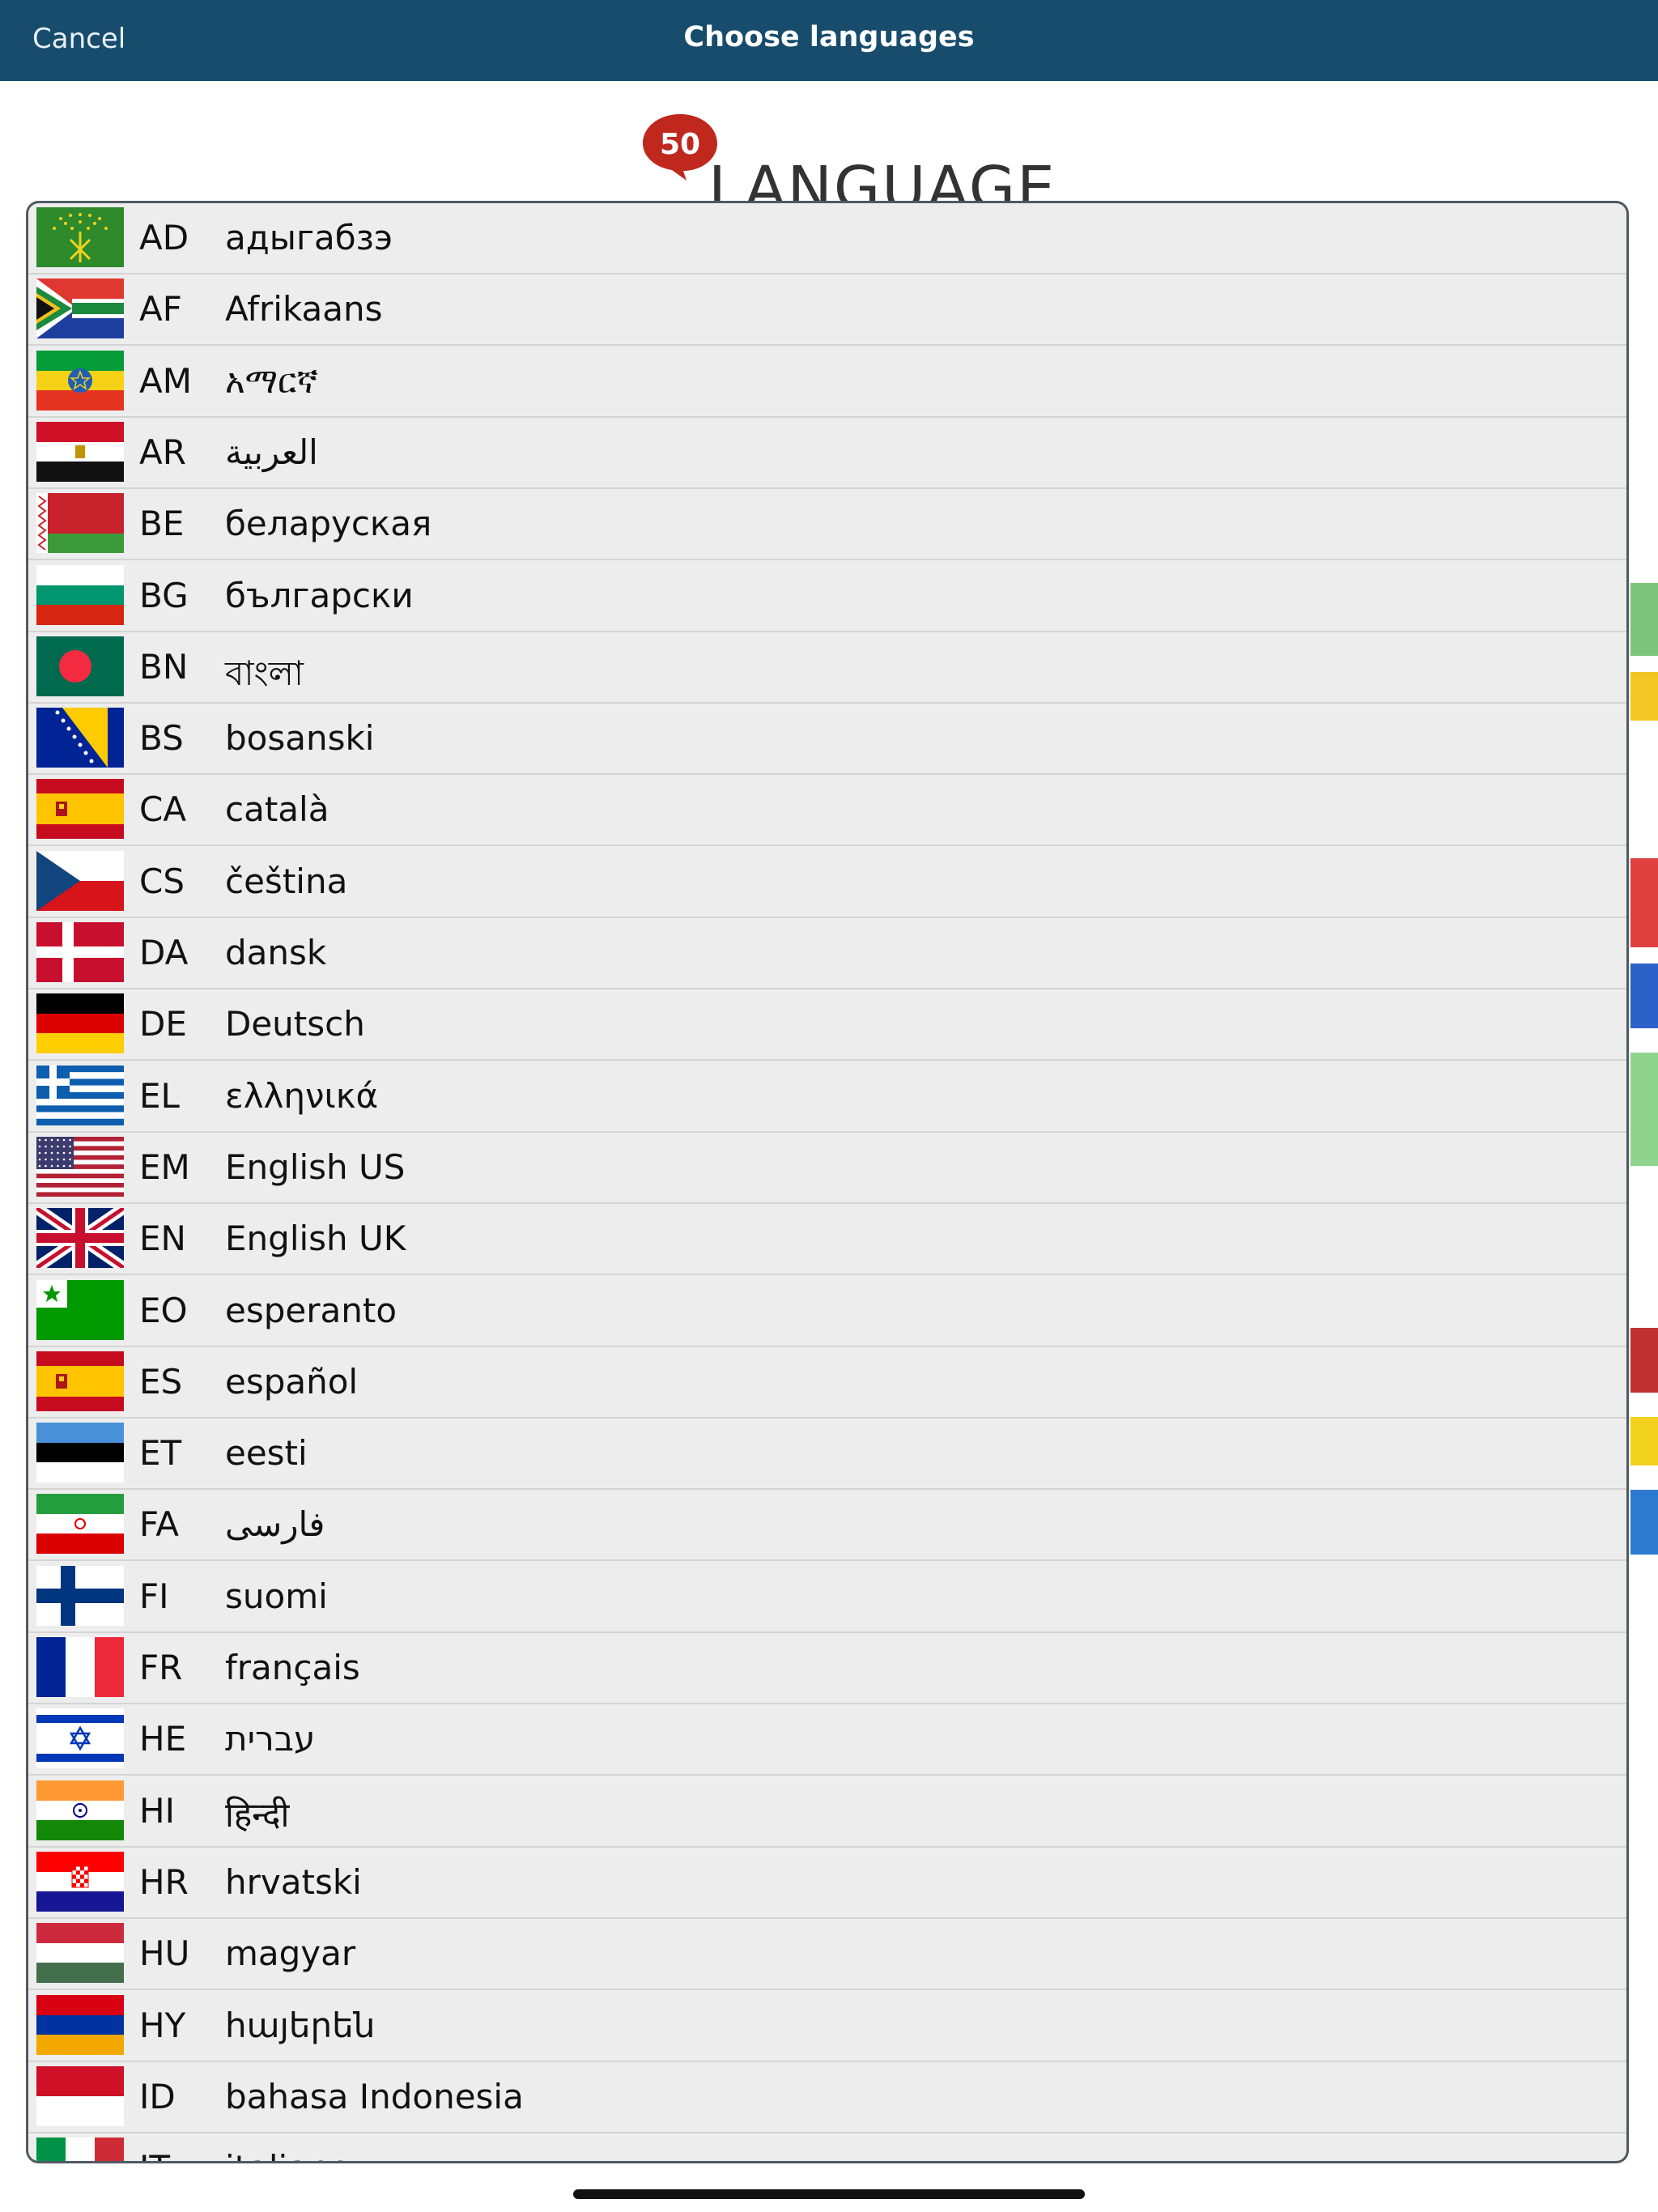  I want to click on language-name: eesti, so click(266, 1454).